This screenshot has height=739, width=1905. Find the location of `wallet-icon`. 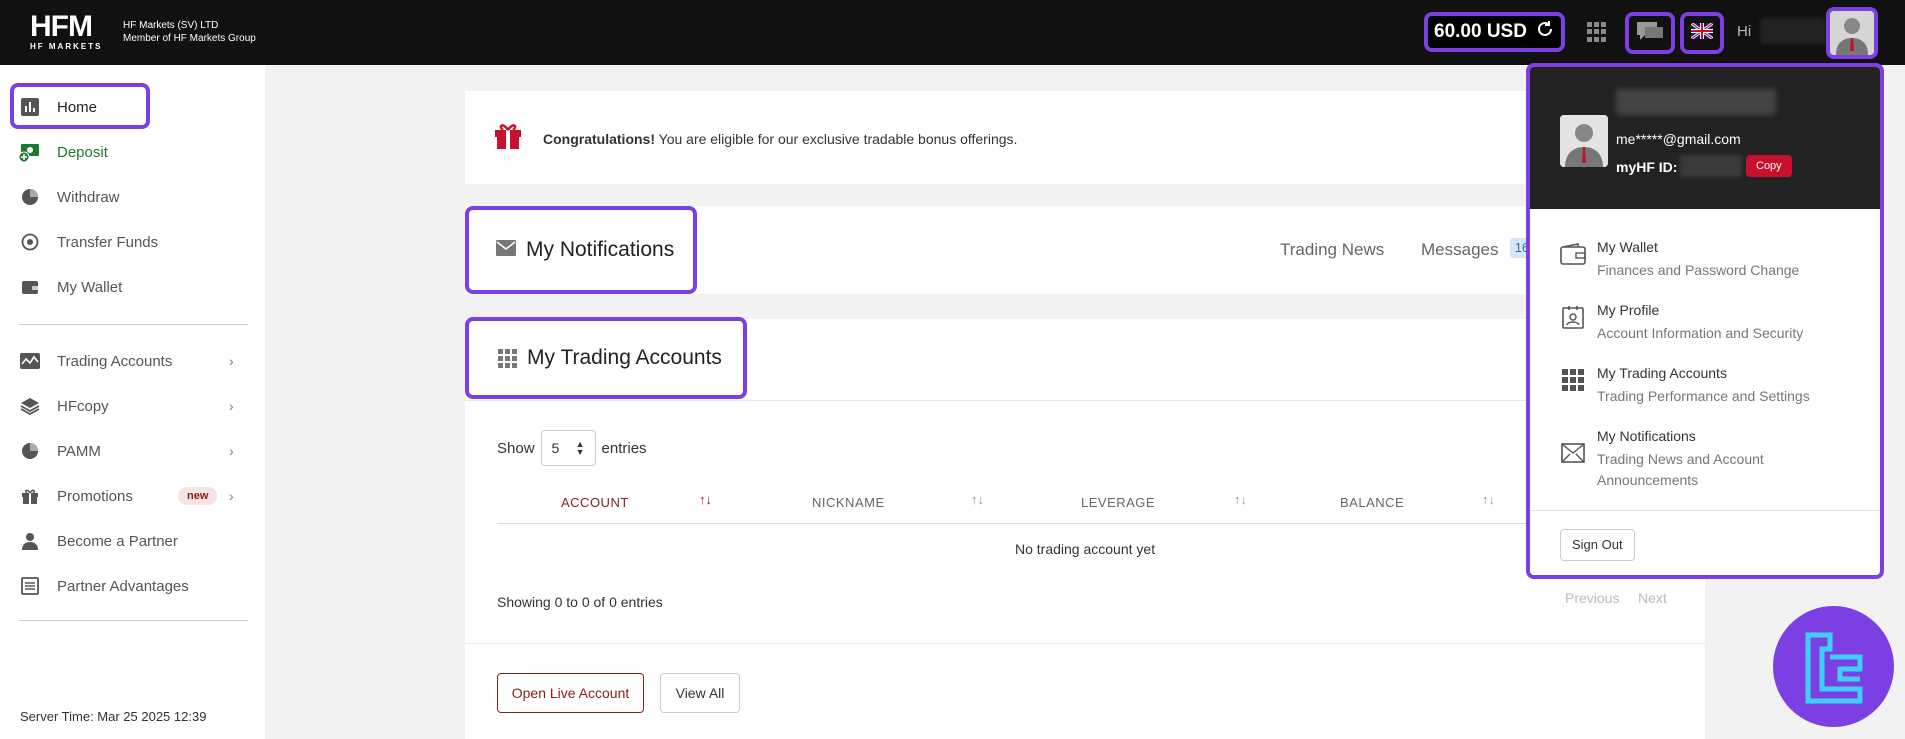

wallet-icon is located at coordinates (1573, 254).